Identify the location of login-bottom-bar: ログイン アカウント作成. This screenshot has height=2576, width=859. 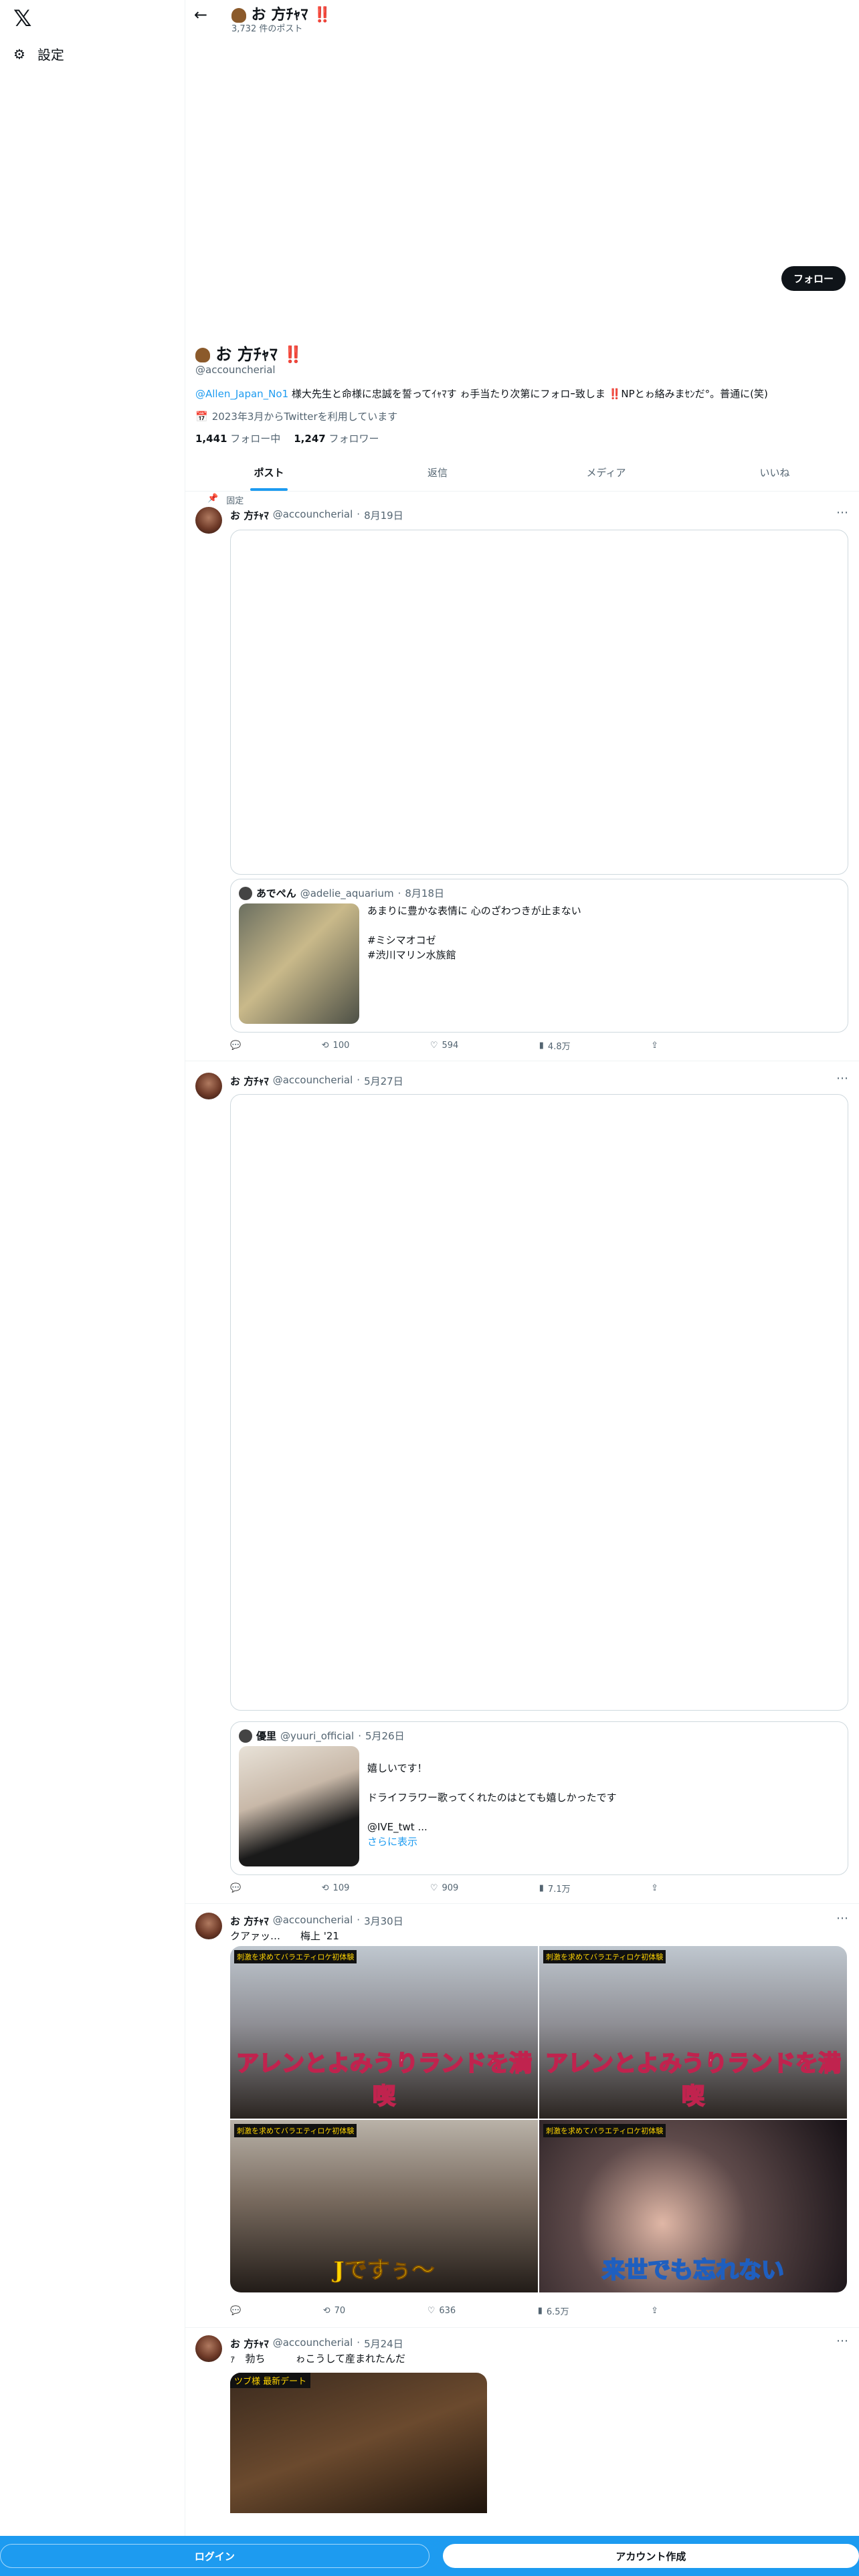
(429, 2556).